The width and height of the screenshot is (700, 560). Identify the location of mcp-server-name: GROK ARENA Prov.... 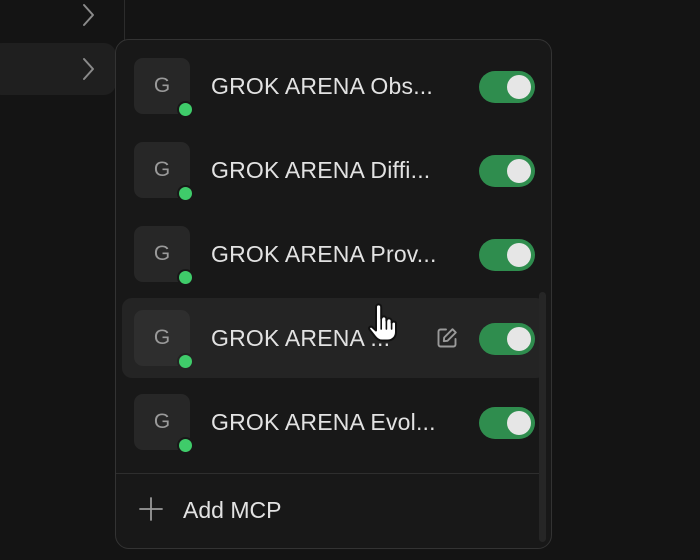
(324, 254).